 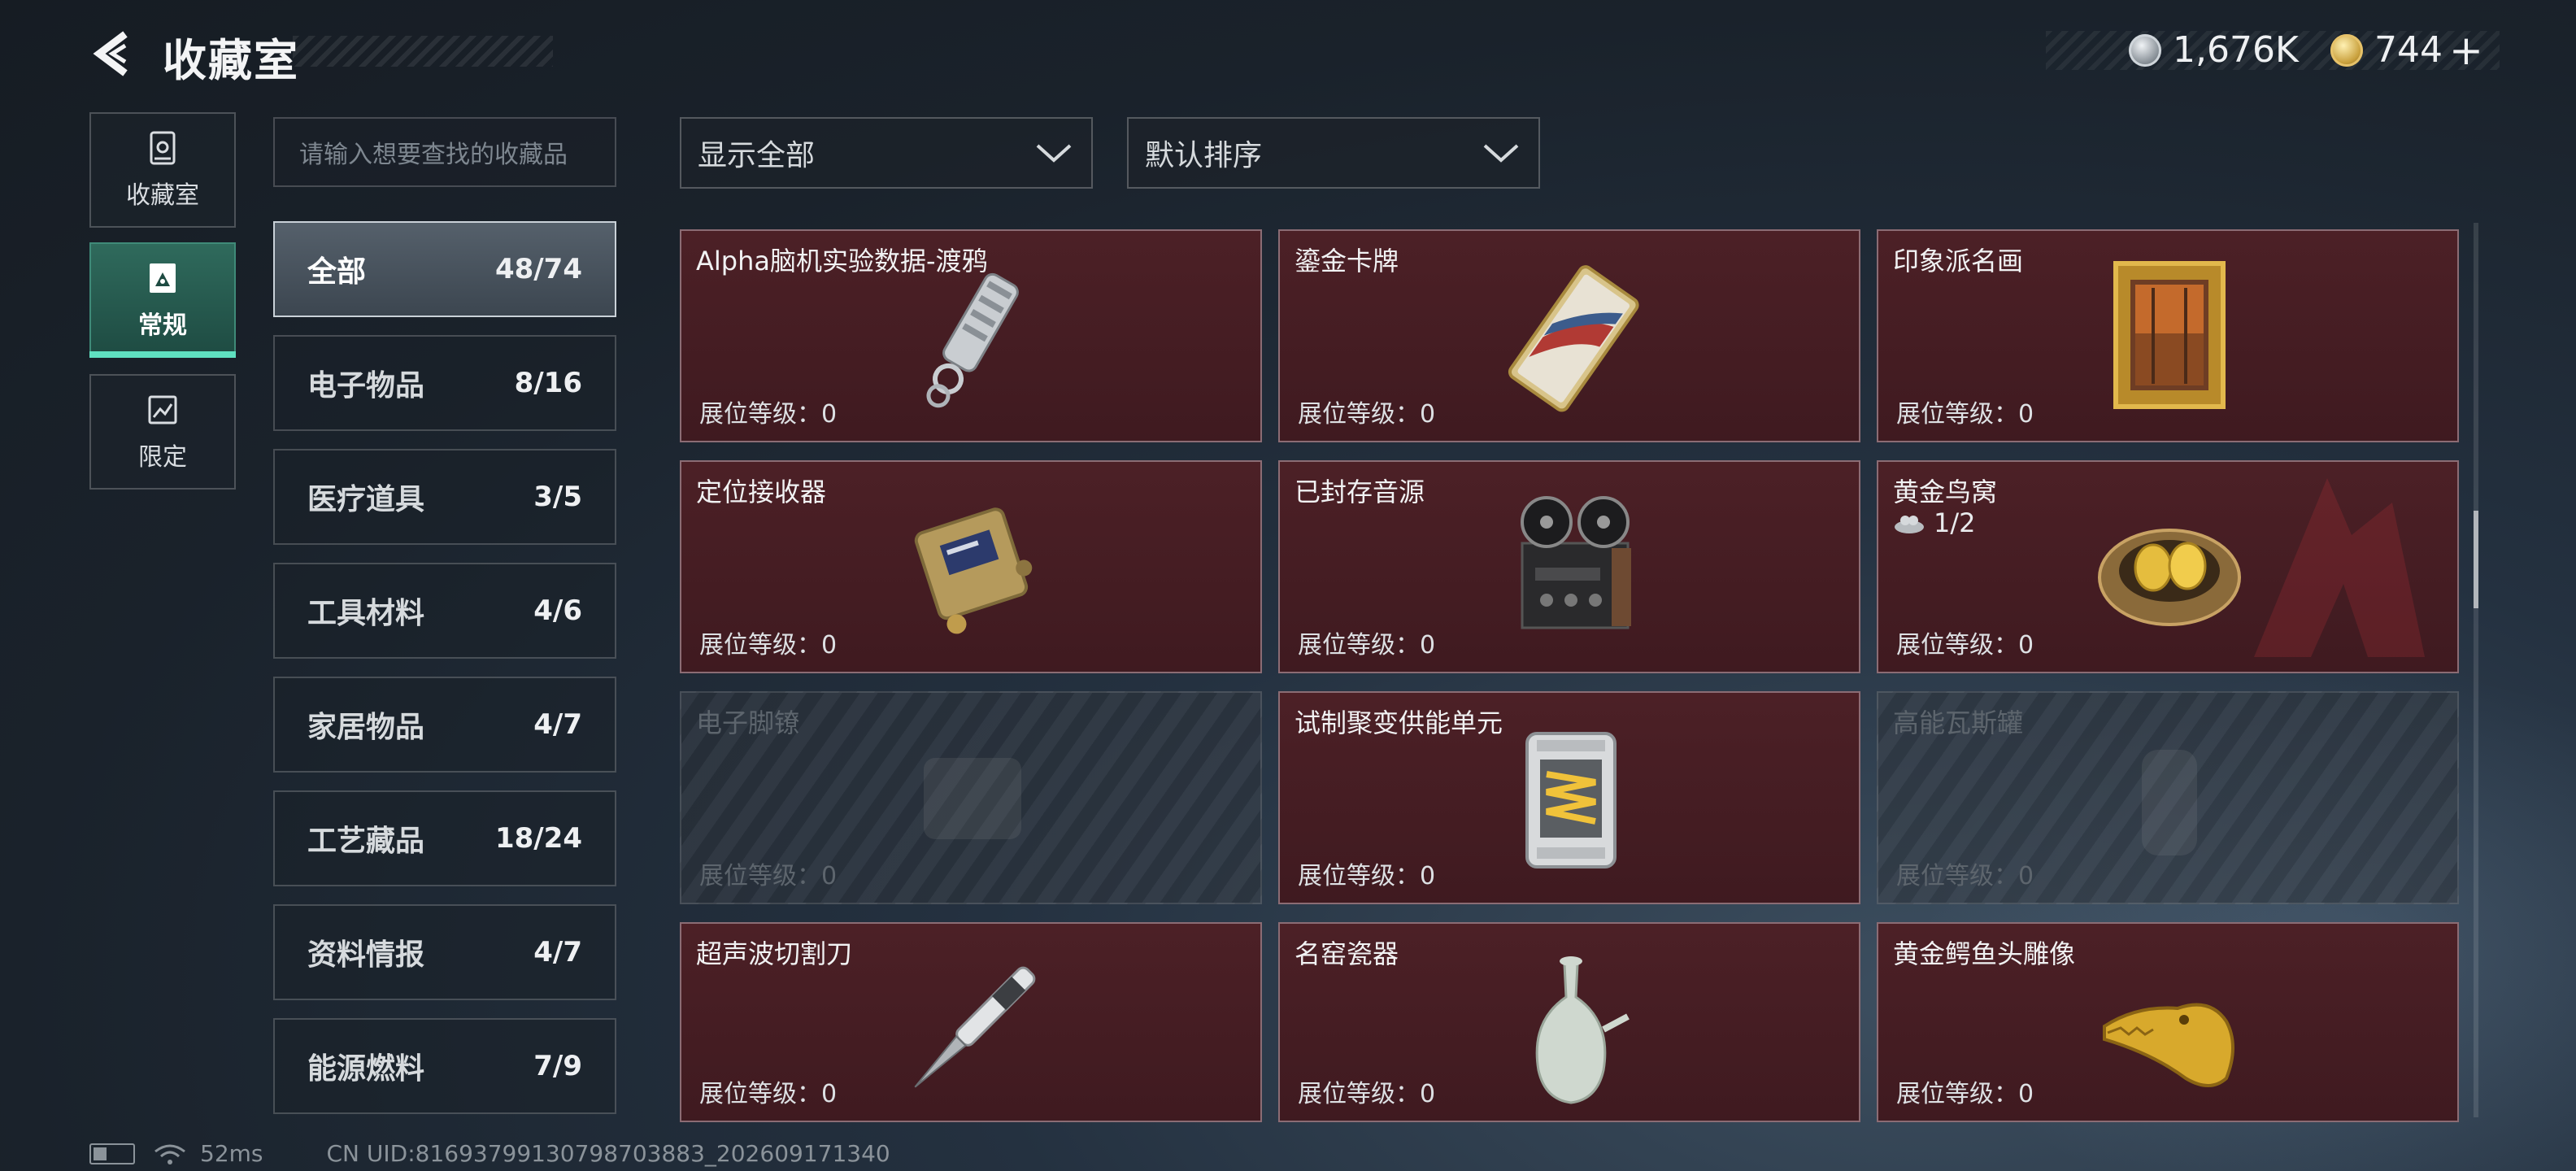 I want to click on back-arrow-icon, so click(x=113, y=54).